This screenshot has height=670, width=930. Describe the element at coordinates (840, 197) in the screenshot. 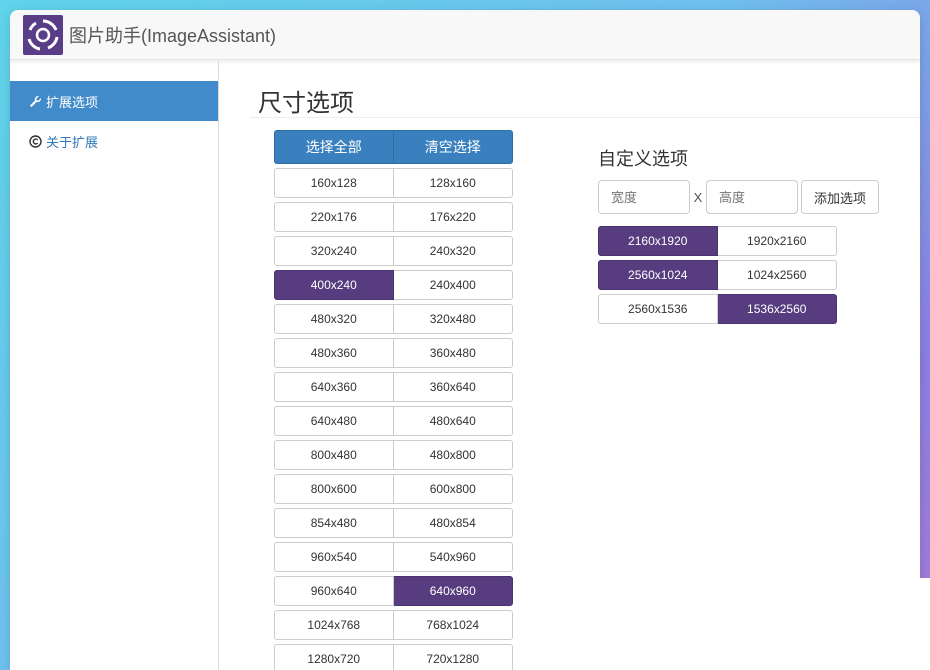

I see `add-option-button: 添加选项` at that location.